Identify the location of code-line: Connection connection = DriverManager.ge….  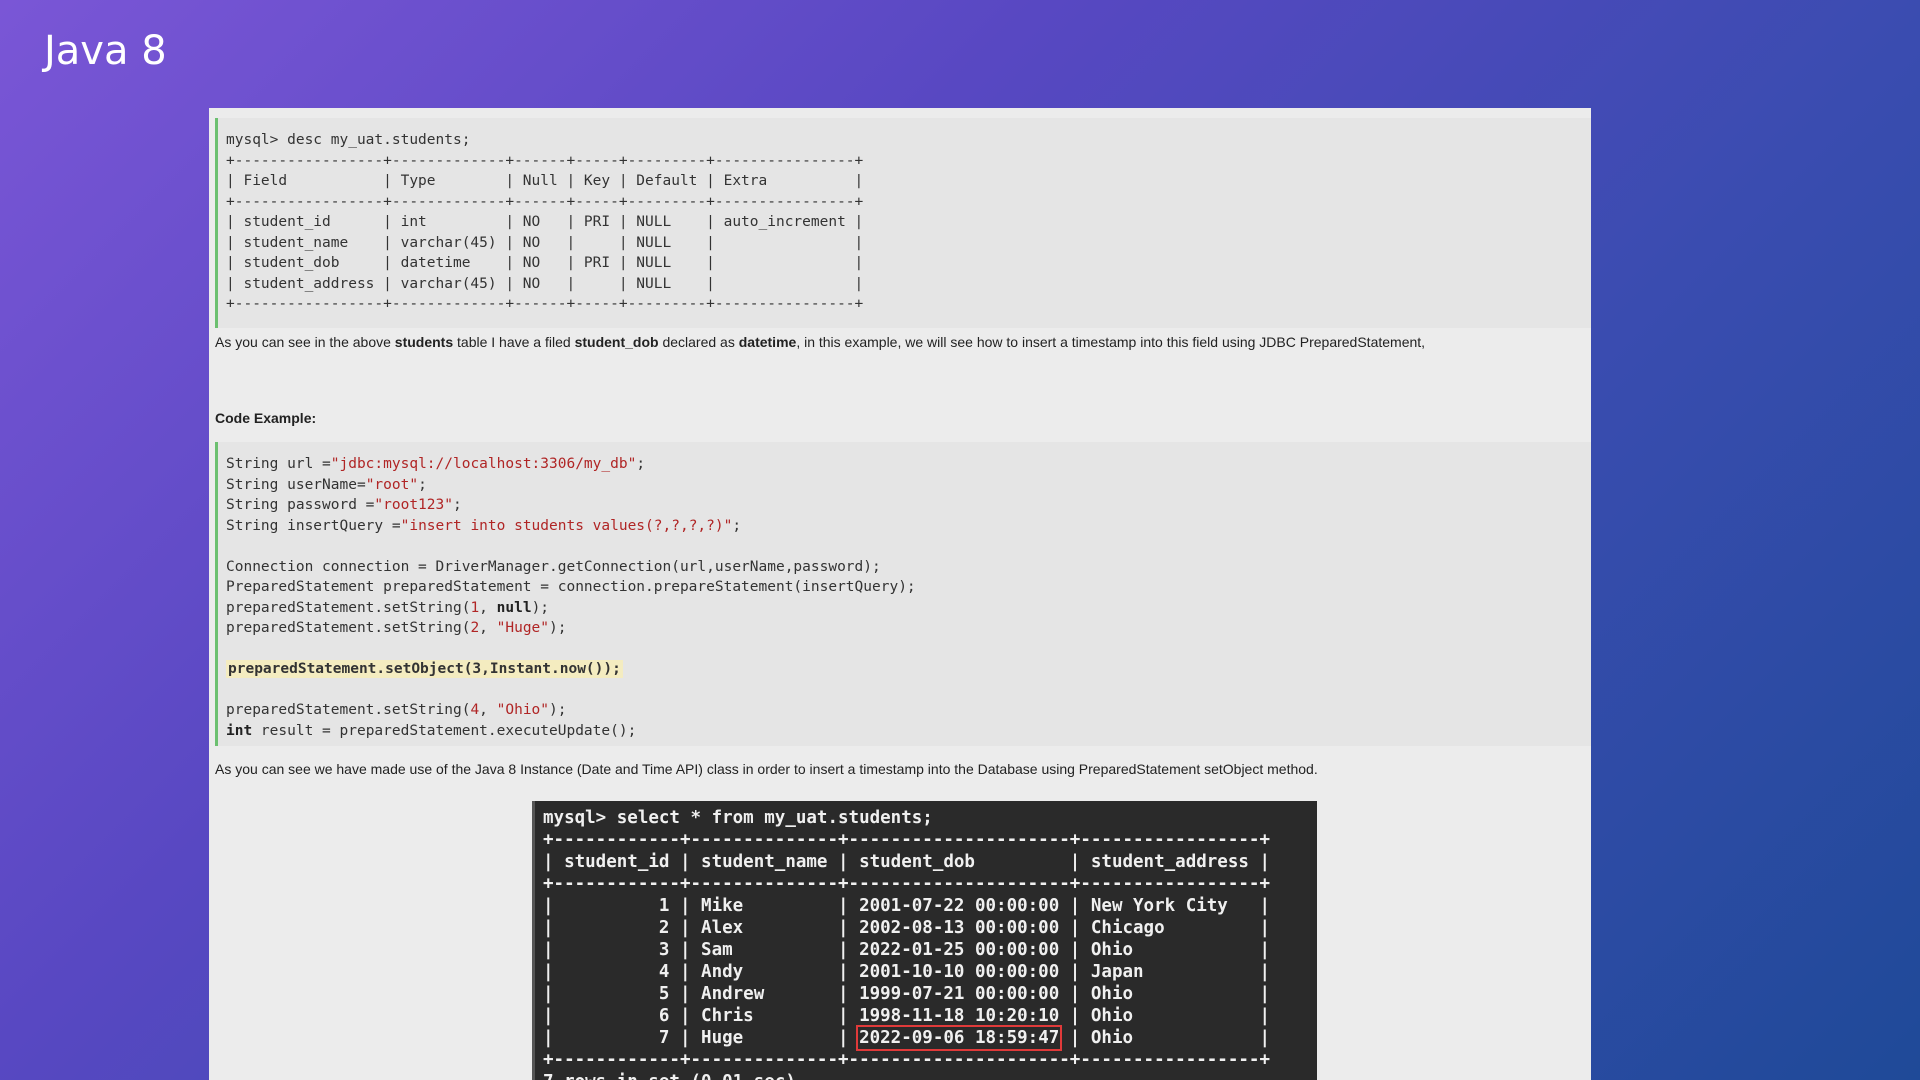
(553, 566).